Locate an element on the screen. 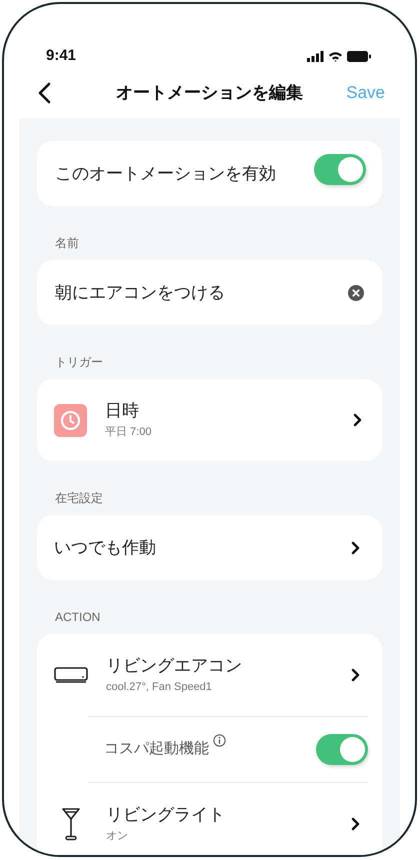 This screenshot has height=860, width=420. info-icon is located at coordinates (219, 741).